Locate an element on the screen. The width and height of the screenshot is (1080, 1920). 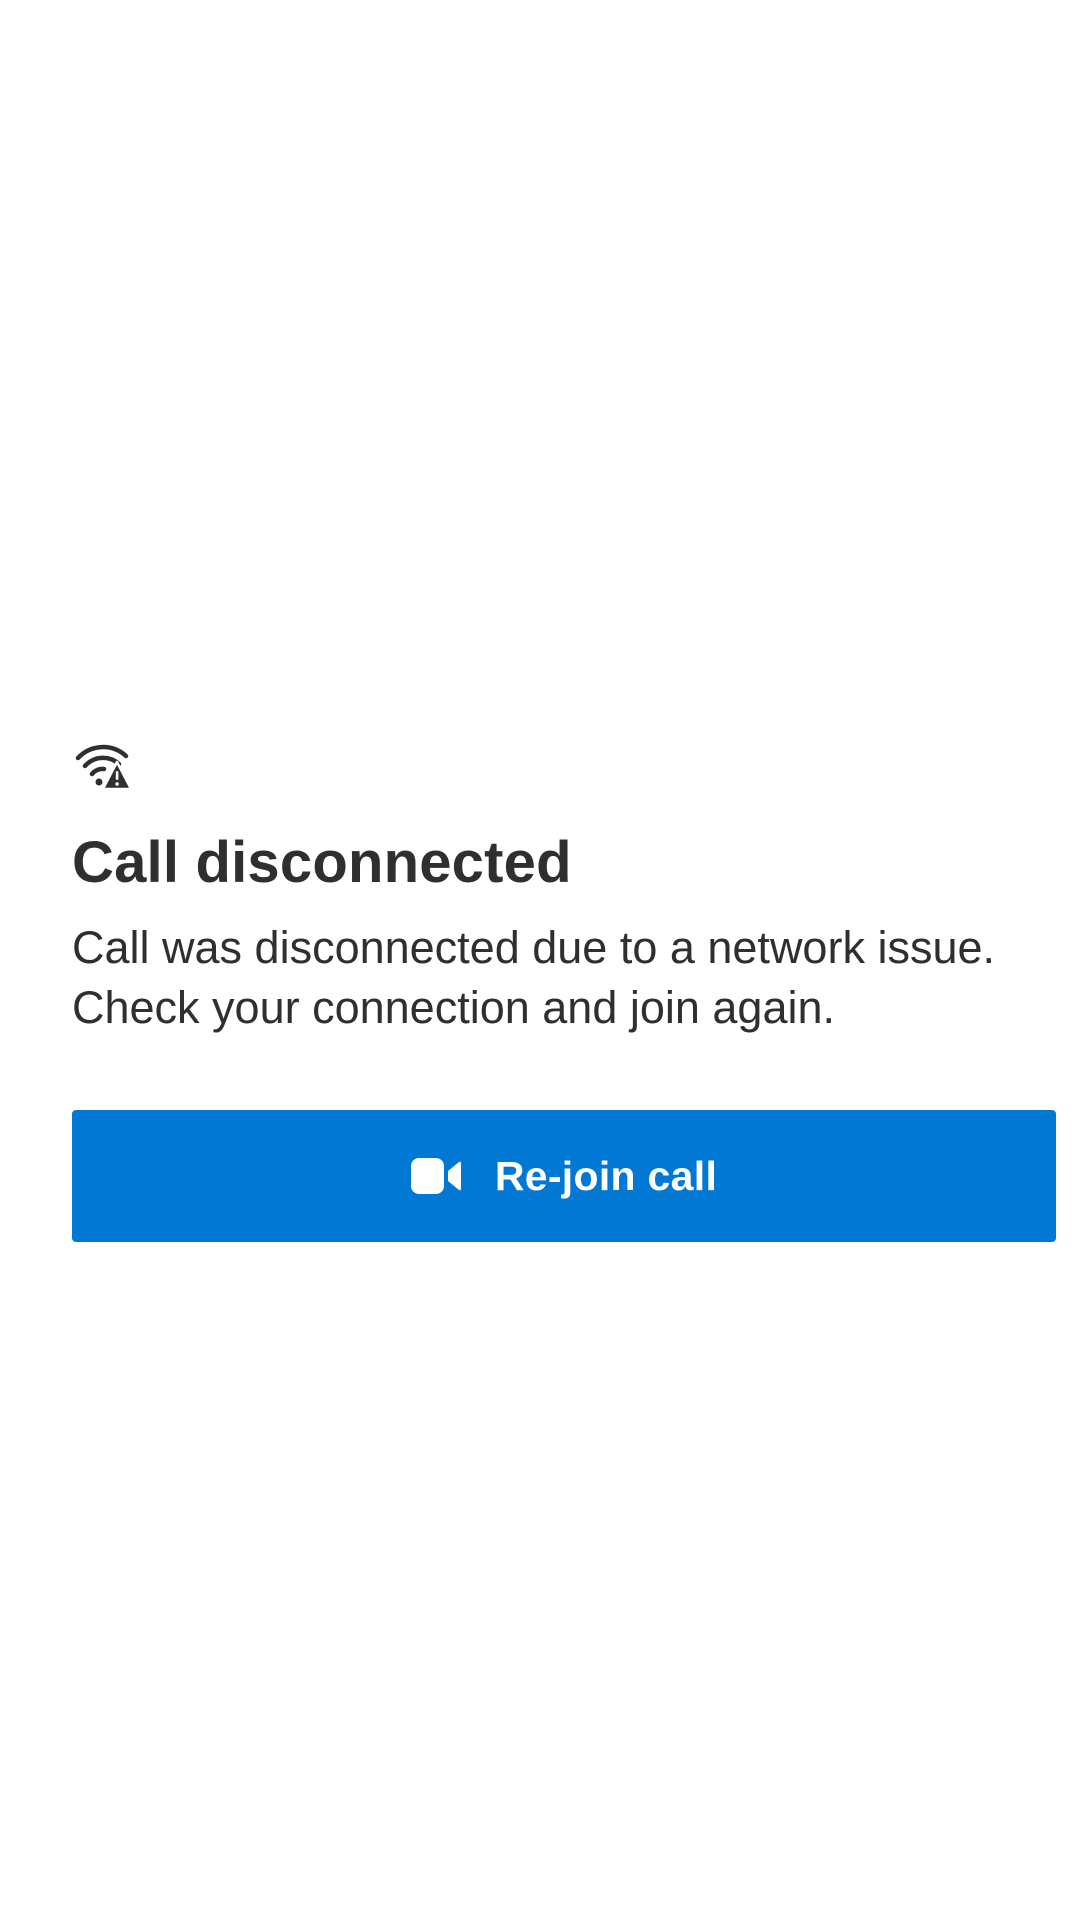
wifi-warning-icon is located at coordinates (103, 767).